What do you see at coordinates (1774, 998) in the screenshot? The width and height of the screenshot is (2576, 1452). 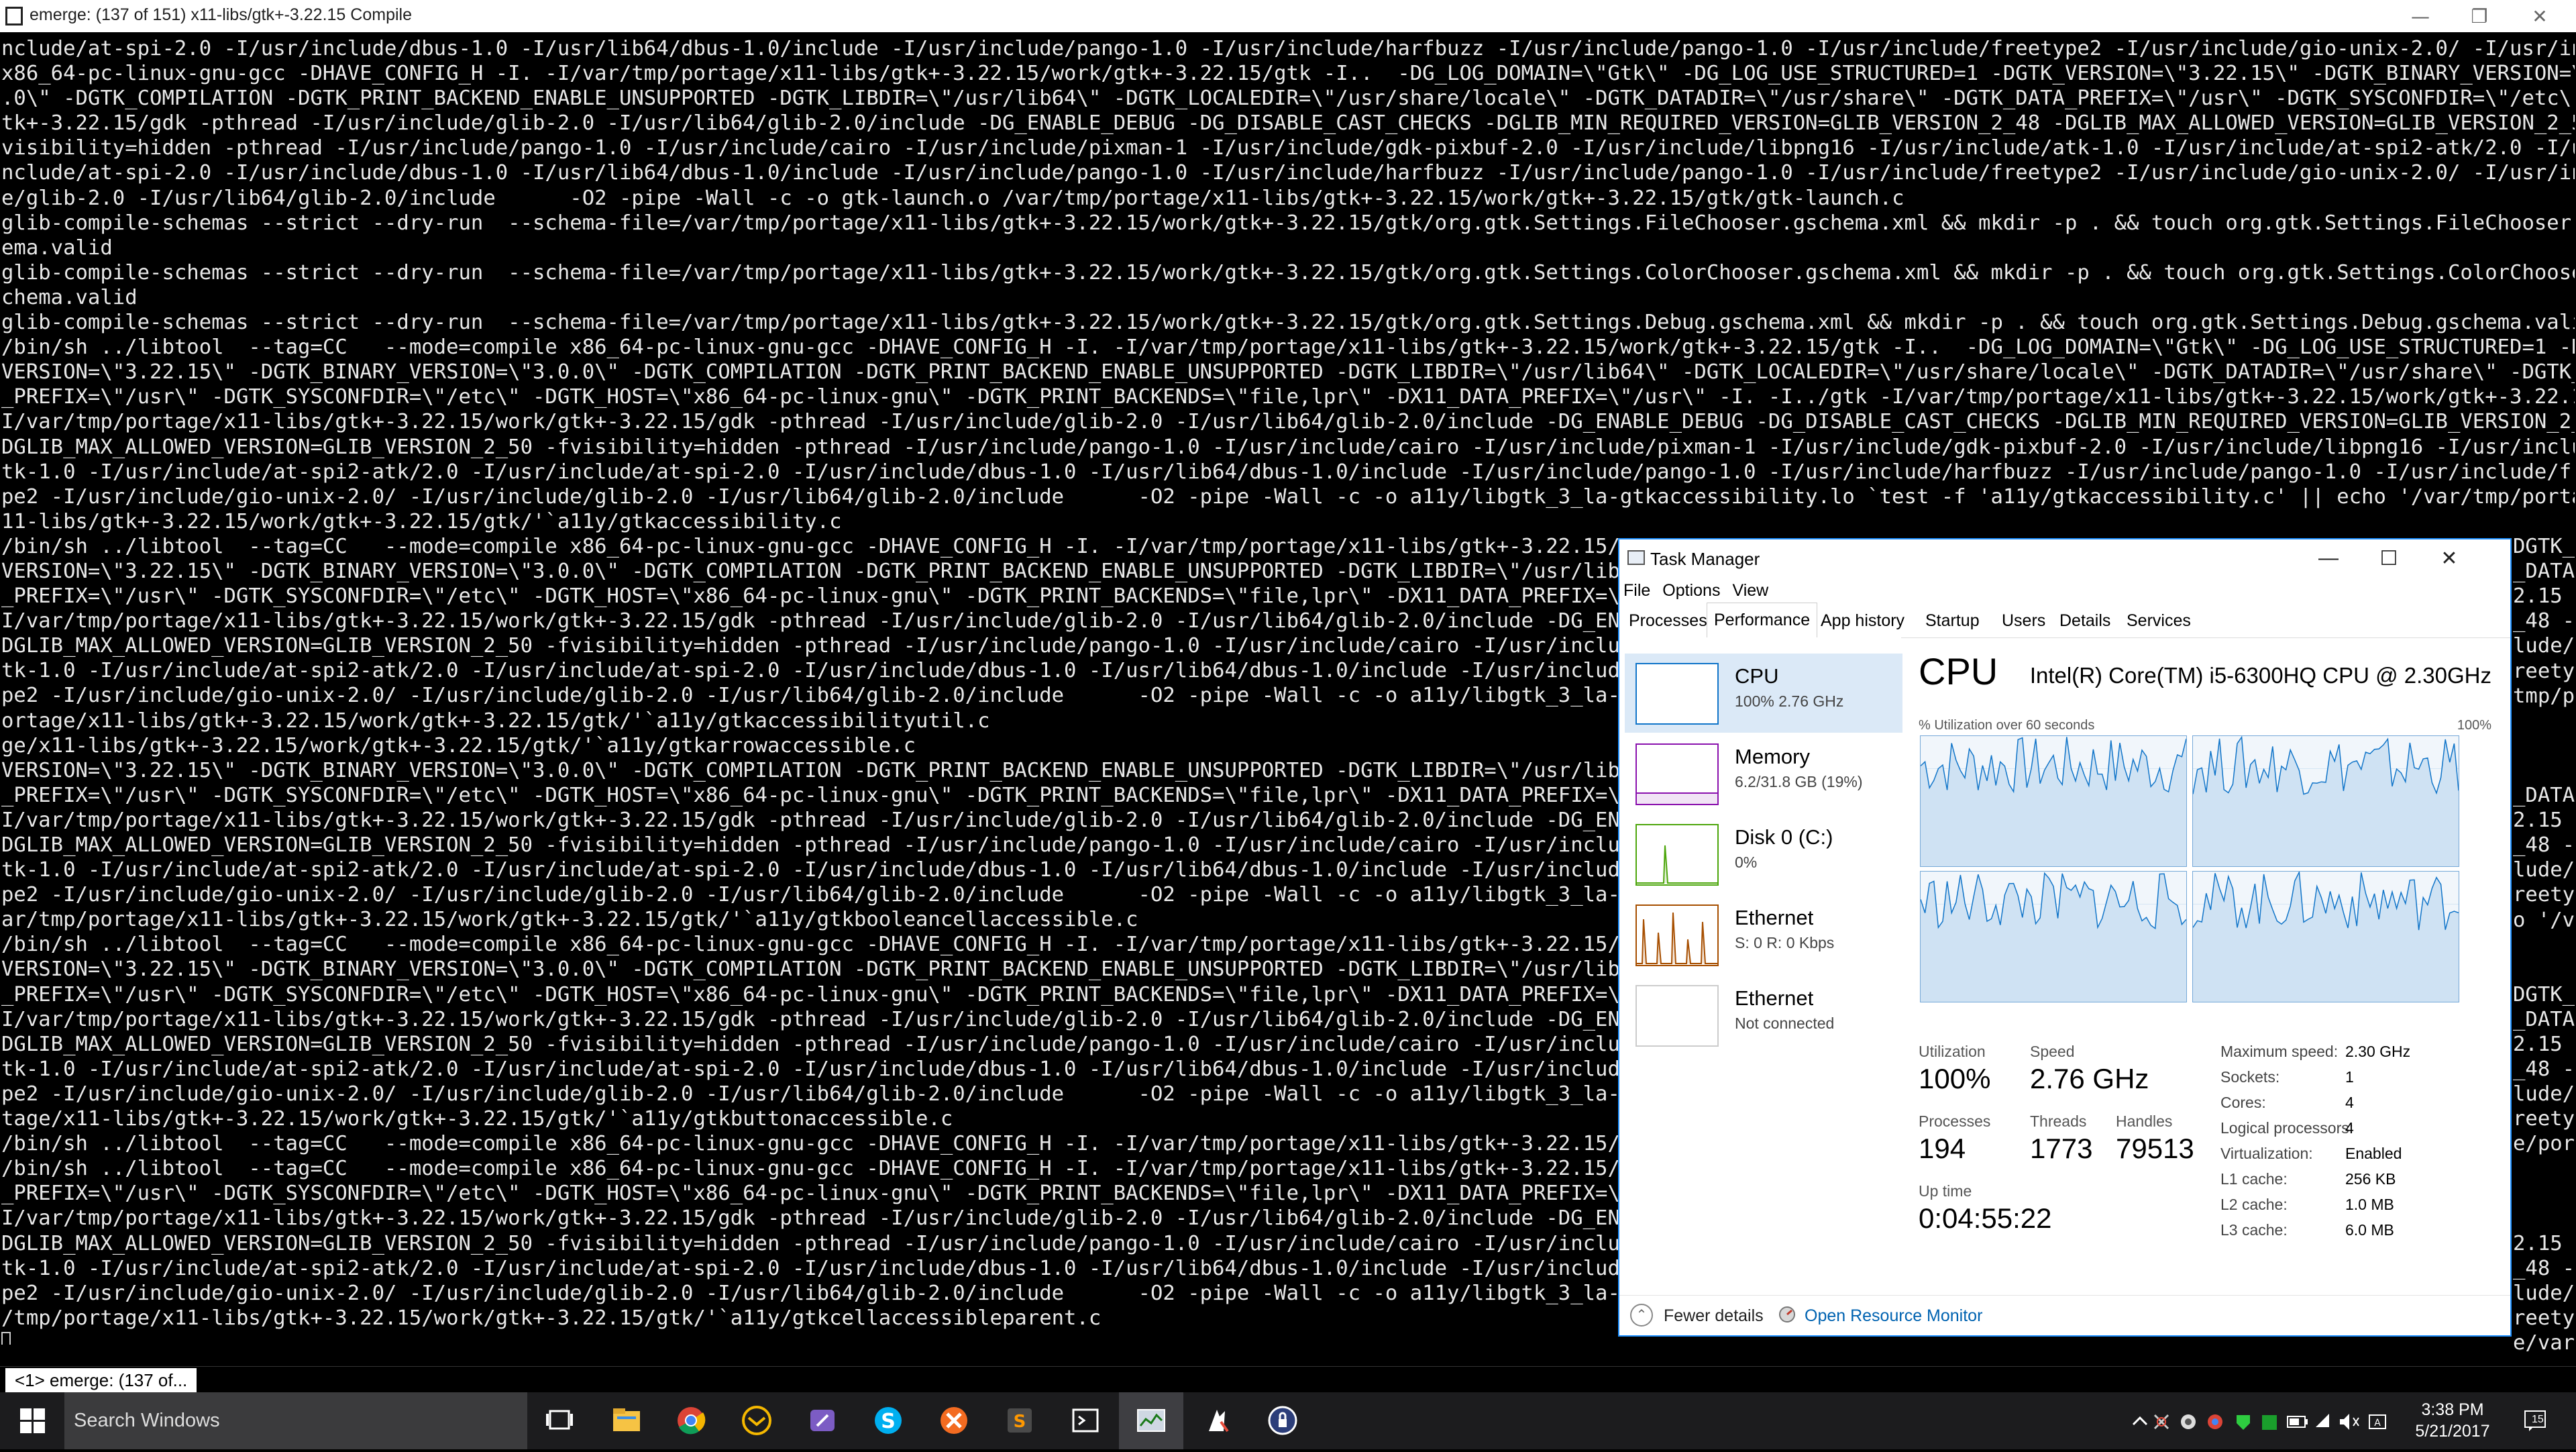 I see `sidebar-item-label: Ethernet` at bounding box center [1774, 998].